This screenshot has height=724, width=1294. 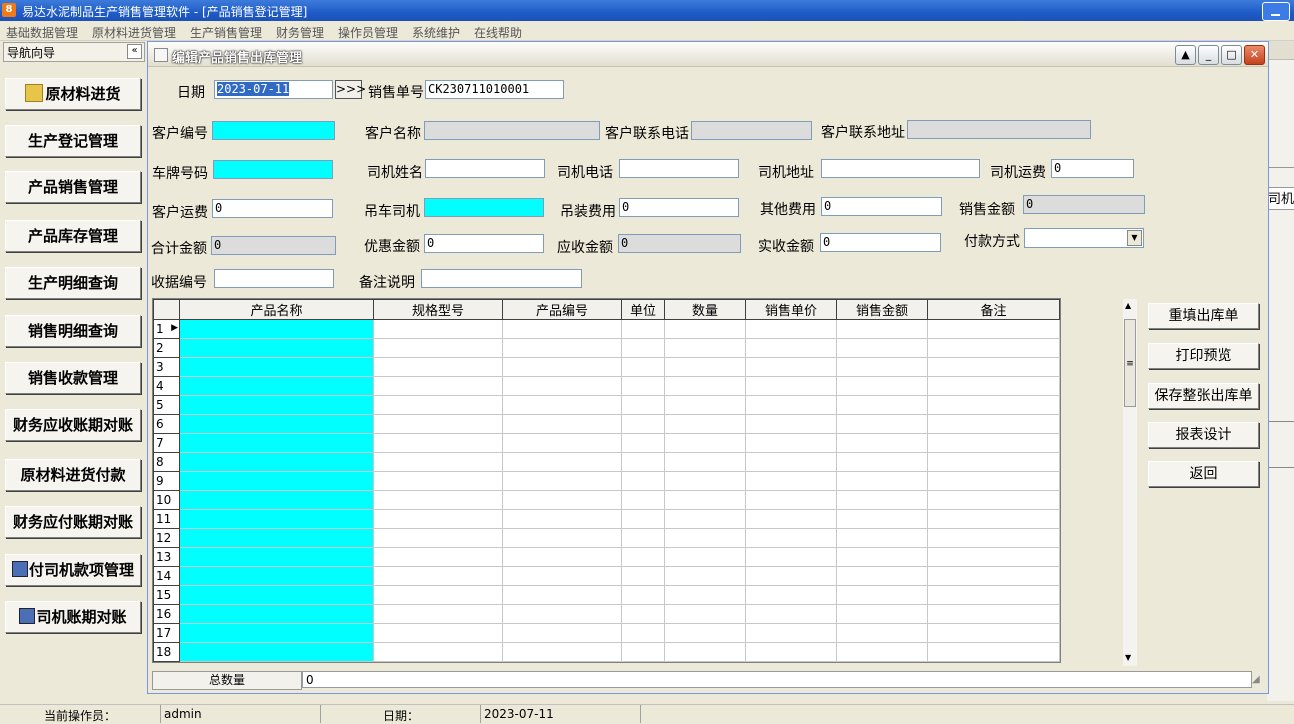 I want to click on table-row: 10, so click(x=606, y=500).